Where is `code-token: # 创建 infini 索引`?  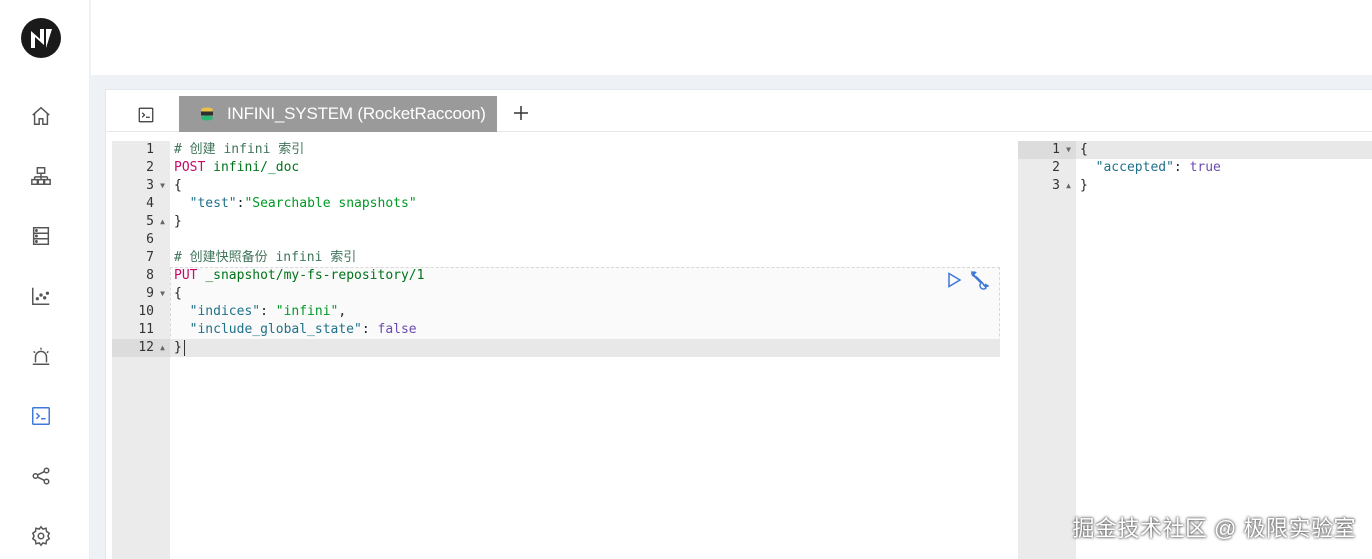
code-token: # 创建 infini 索引 is located at coordinates (239, 149).